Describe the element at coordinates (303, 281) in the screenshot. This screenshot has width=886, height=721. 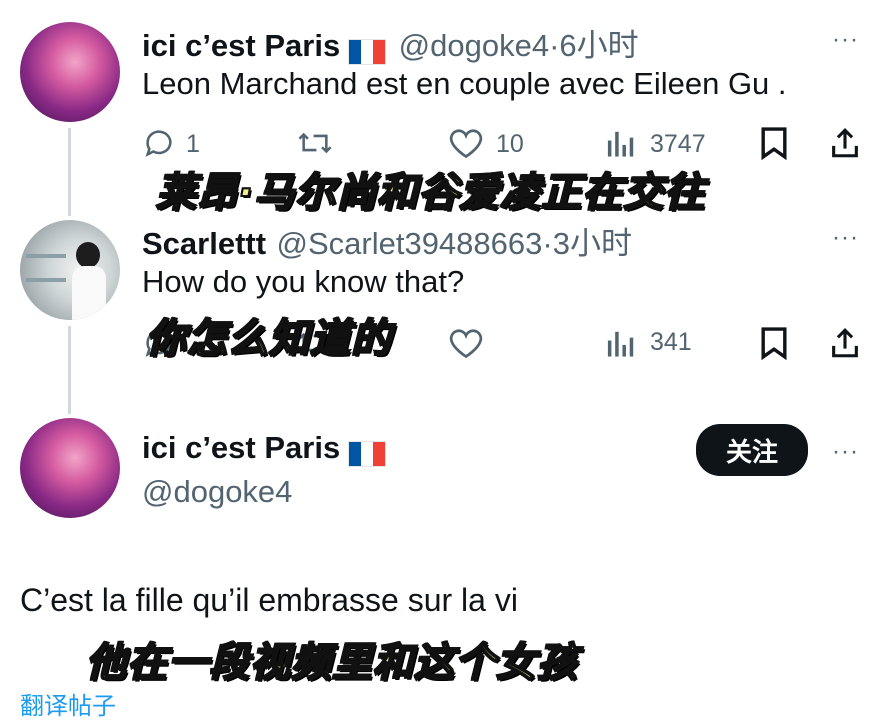
I see `post-text: How do you know that?` at that location.